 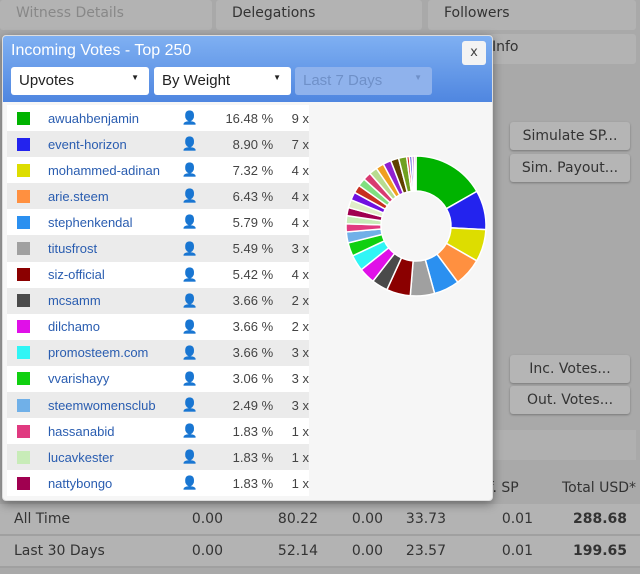 What do you see at coordinates (115, 144) in the screenshot?
I see `voter-link: event-horizon` at bounding box center [115, 144].